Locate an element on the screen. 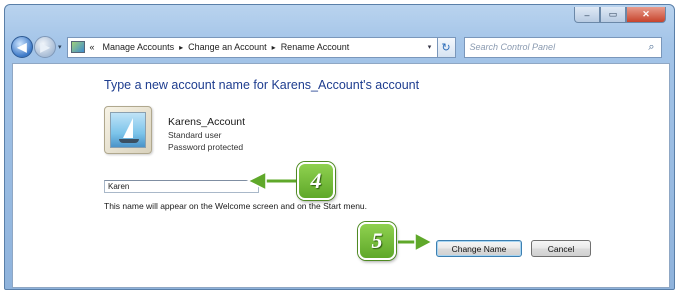 The image size is (679, 294). change-name-button: Change Name is located at coordinates (479, 248).